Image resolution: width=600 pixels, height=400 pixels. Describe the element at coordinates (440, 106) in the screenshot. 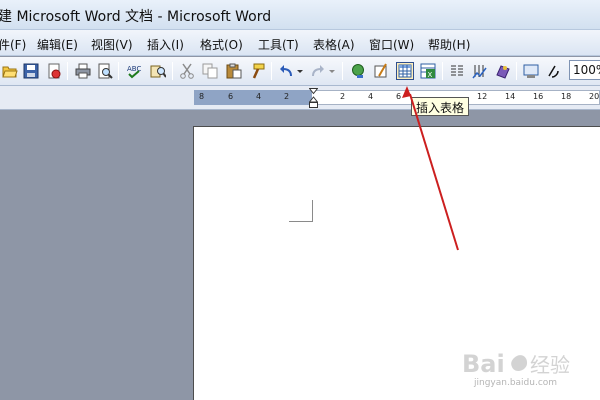

I see `tooltip: 插入表格` at that location.